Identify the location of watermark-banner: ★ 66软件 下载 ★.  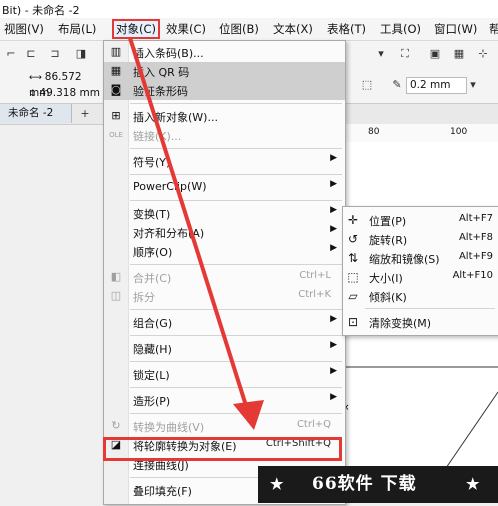
(378, 484).